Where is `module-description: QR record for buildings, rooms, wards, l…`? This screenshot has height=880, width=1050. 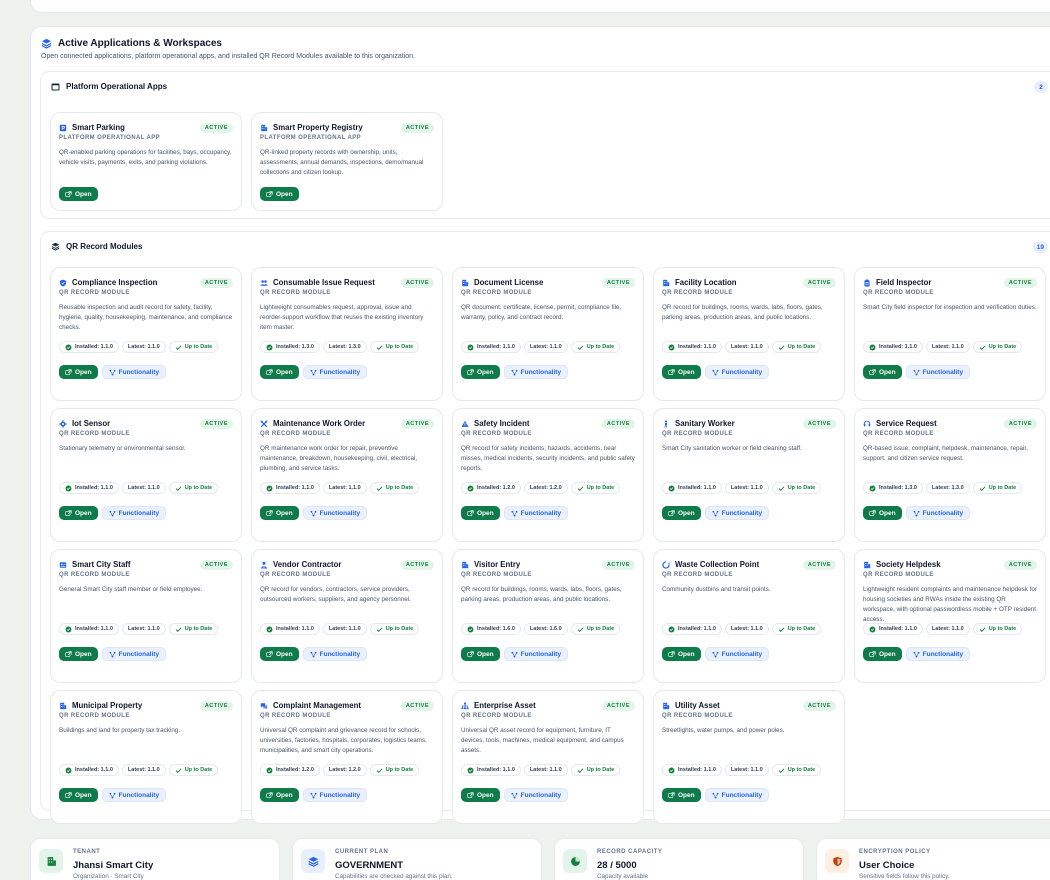 module-description: QR record for buildings, rooms, wards, l… is located at coordinates (541, 594).